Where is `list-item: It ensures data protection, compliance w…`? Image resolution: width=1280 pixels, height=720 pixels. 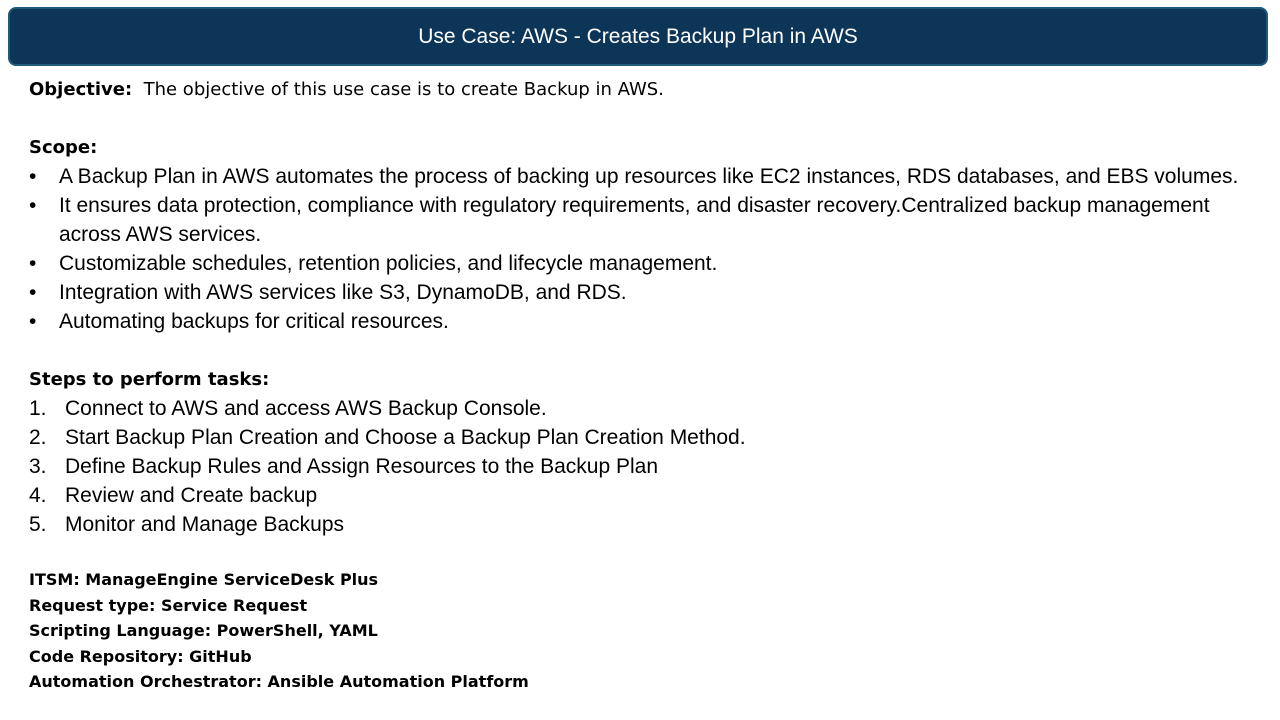
list-item: It ensures data protection, compliance w… is located at coordinates (644, 220).